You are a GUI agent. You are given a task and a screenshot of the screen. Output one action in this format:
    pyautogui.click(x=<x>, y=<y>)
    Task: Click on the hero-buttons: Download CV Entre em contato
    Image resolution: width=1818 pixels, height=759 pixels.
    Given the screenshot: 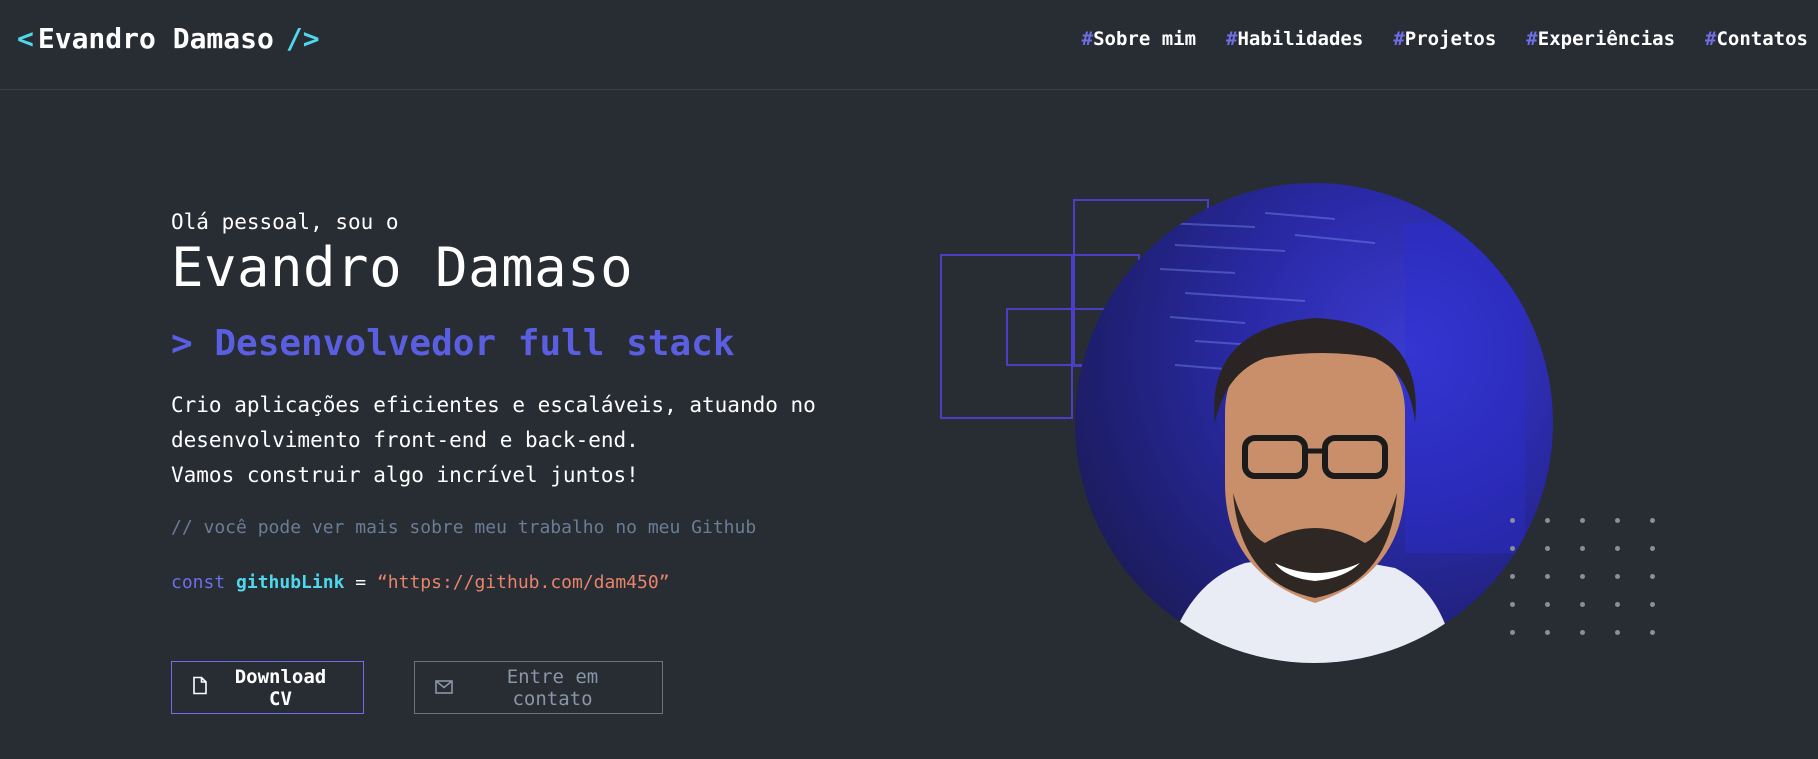 What is the action you would take?
    pyautogui.click(x=417, y=687)
    